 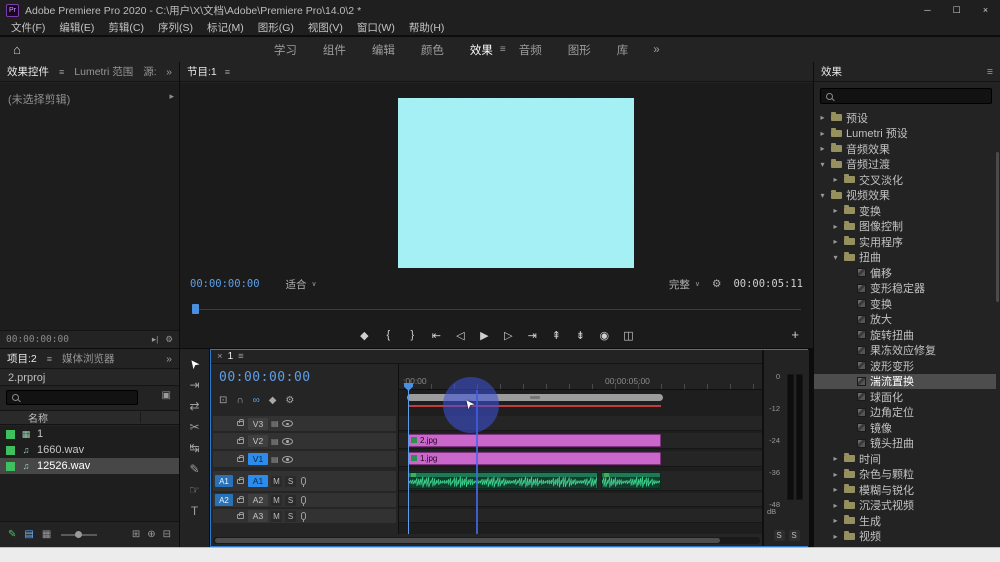 What do you see at coordinates (89, 466) in the screenshot?
I see `project-item: ♫ 12526.wav` at bounding box center [89, 466].